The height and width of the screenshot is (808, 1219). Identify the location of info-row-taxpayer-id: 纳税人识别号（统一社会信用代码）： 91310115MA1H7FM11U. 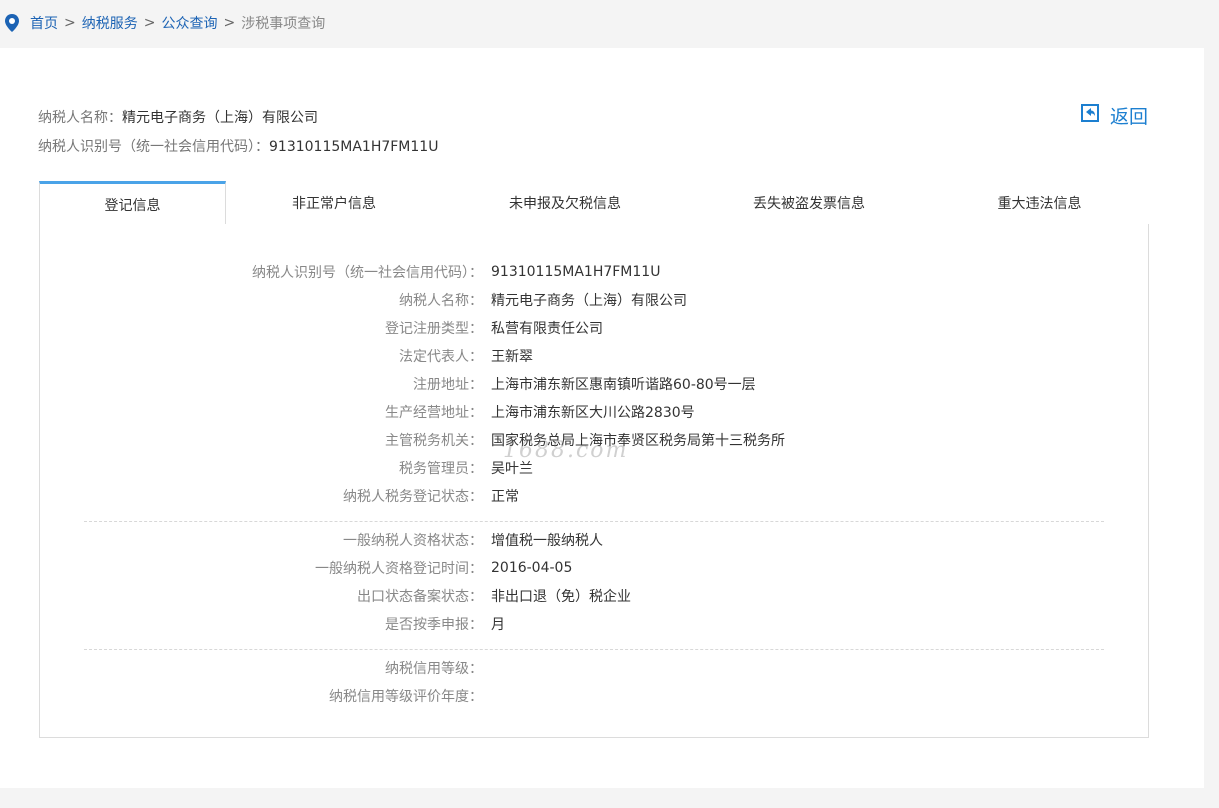
(594, 272).